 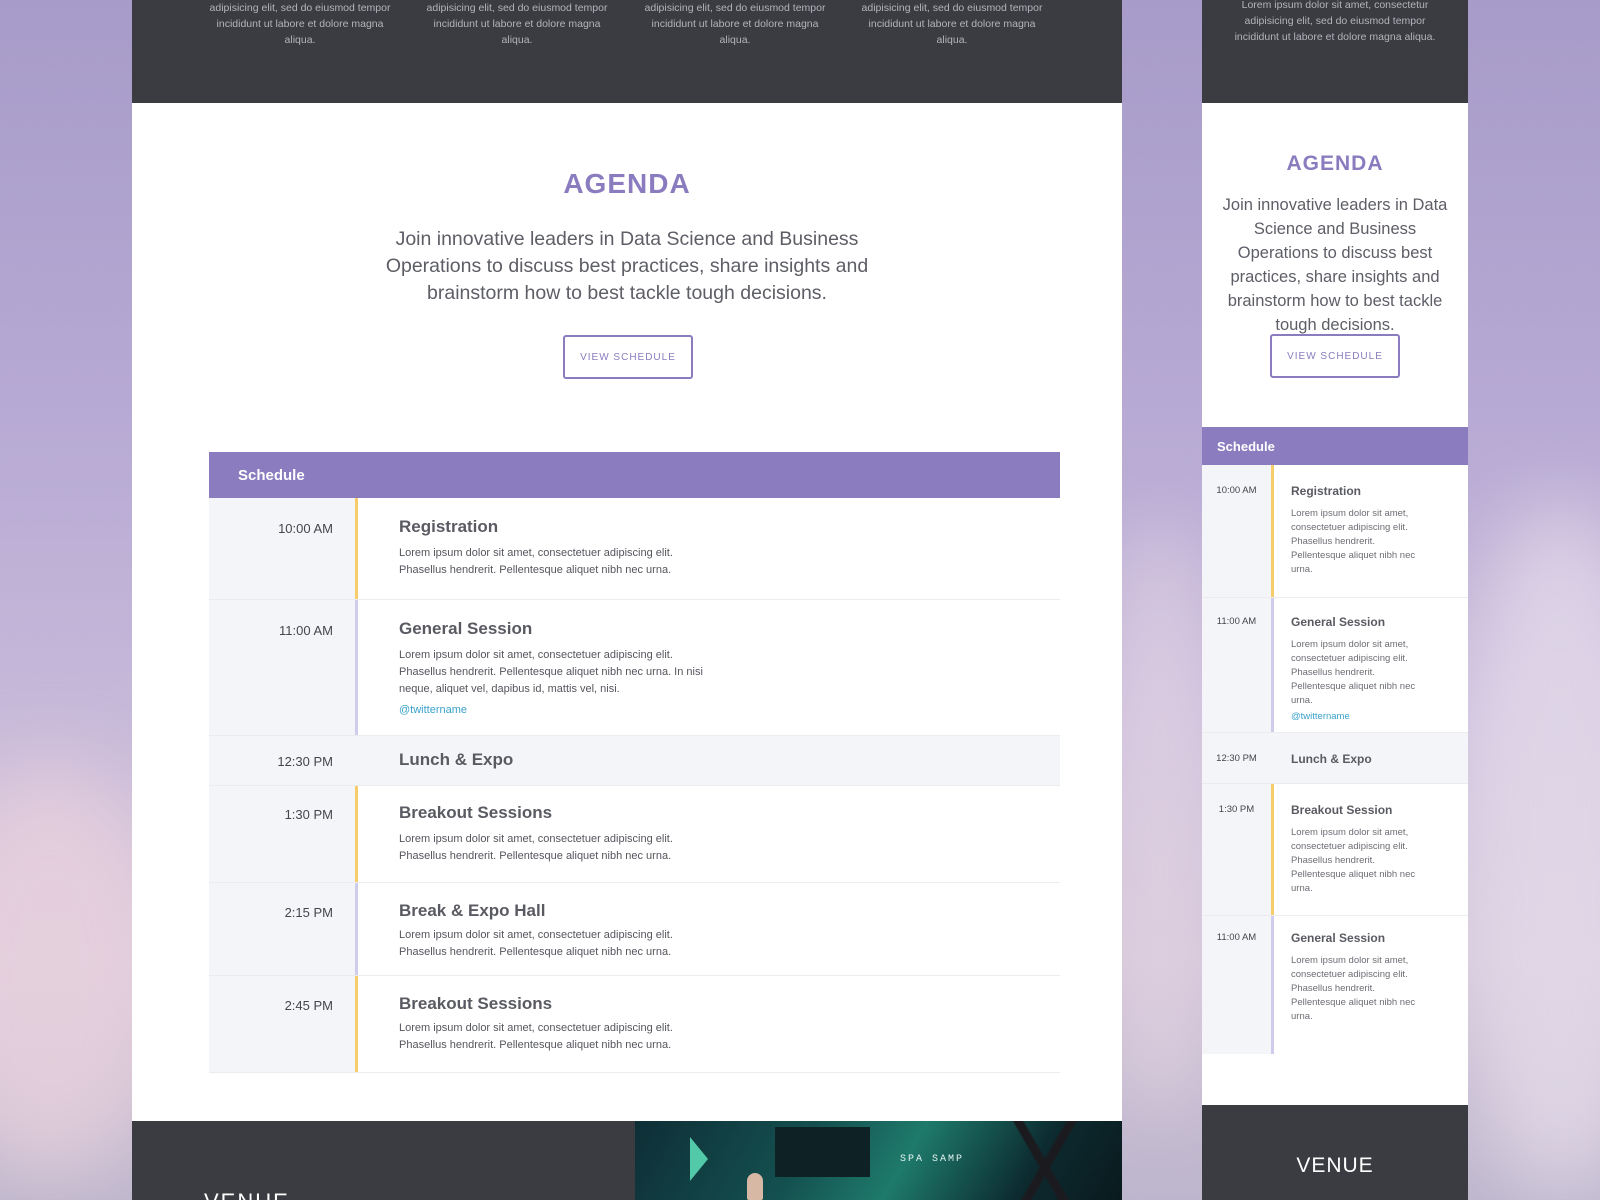 What do you see at coordinates (932, 1159) in the screenshot?
I see `stage-sign: SPA SAMP` at bounding box center [932, 1159].